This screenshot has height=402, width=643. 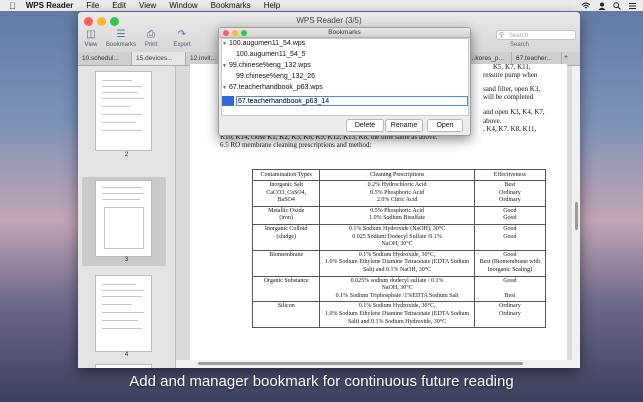 What do you see at coordinates (514, 112) in the screenshot?
I see `doc-text-line: and open K3, K4, K7,` at bounding box center [514, 112].